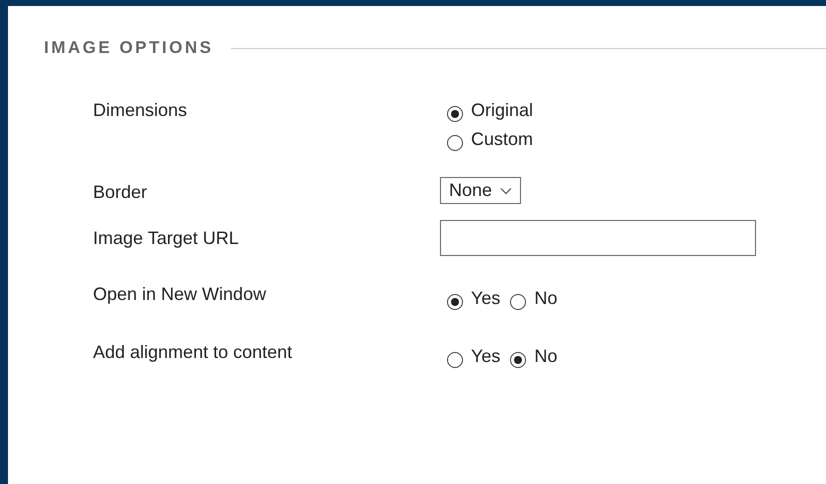  I want to click on field-label: Add alignment to content, so click(193, 352).